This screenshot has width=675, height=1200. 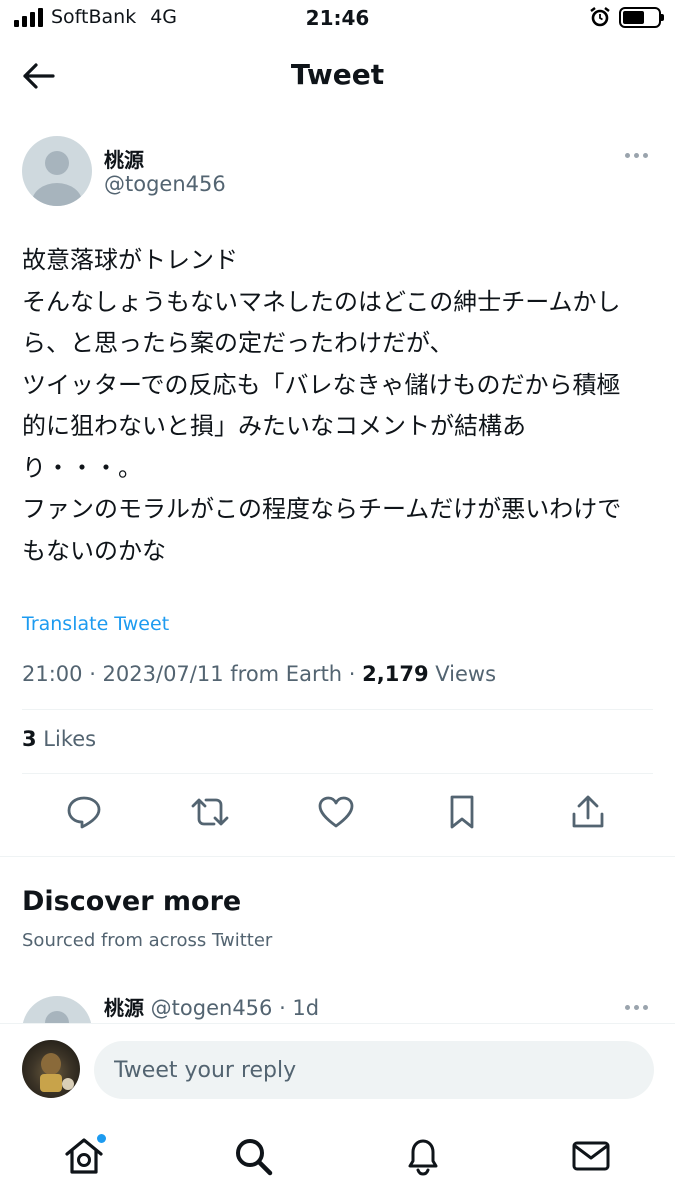 What do you see at coordinates (395, 674) in the screenshot?
I see `views-count: 2,179` at bounding box center [395, 674].